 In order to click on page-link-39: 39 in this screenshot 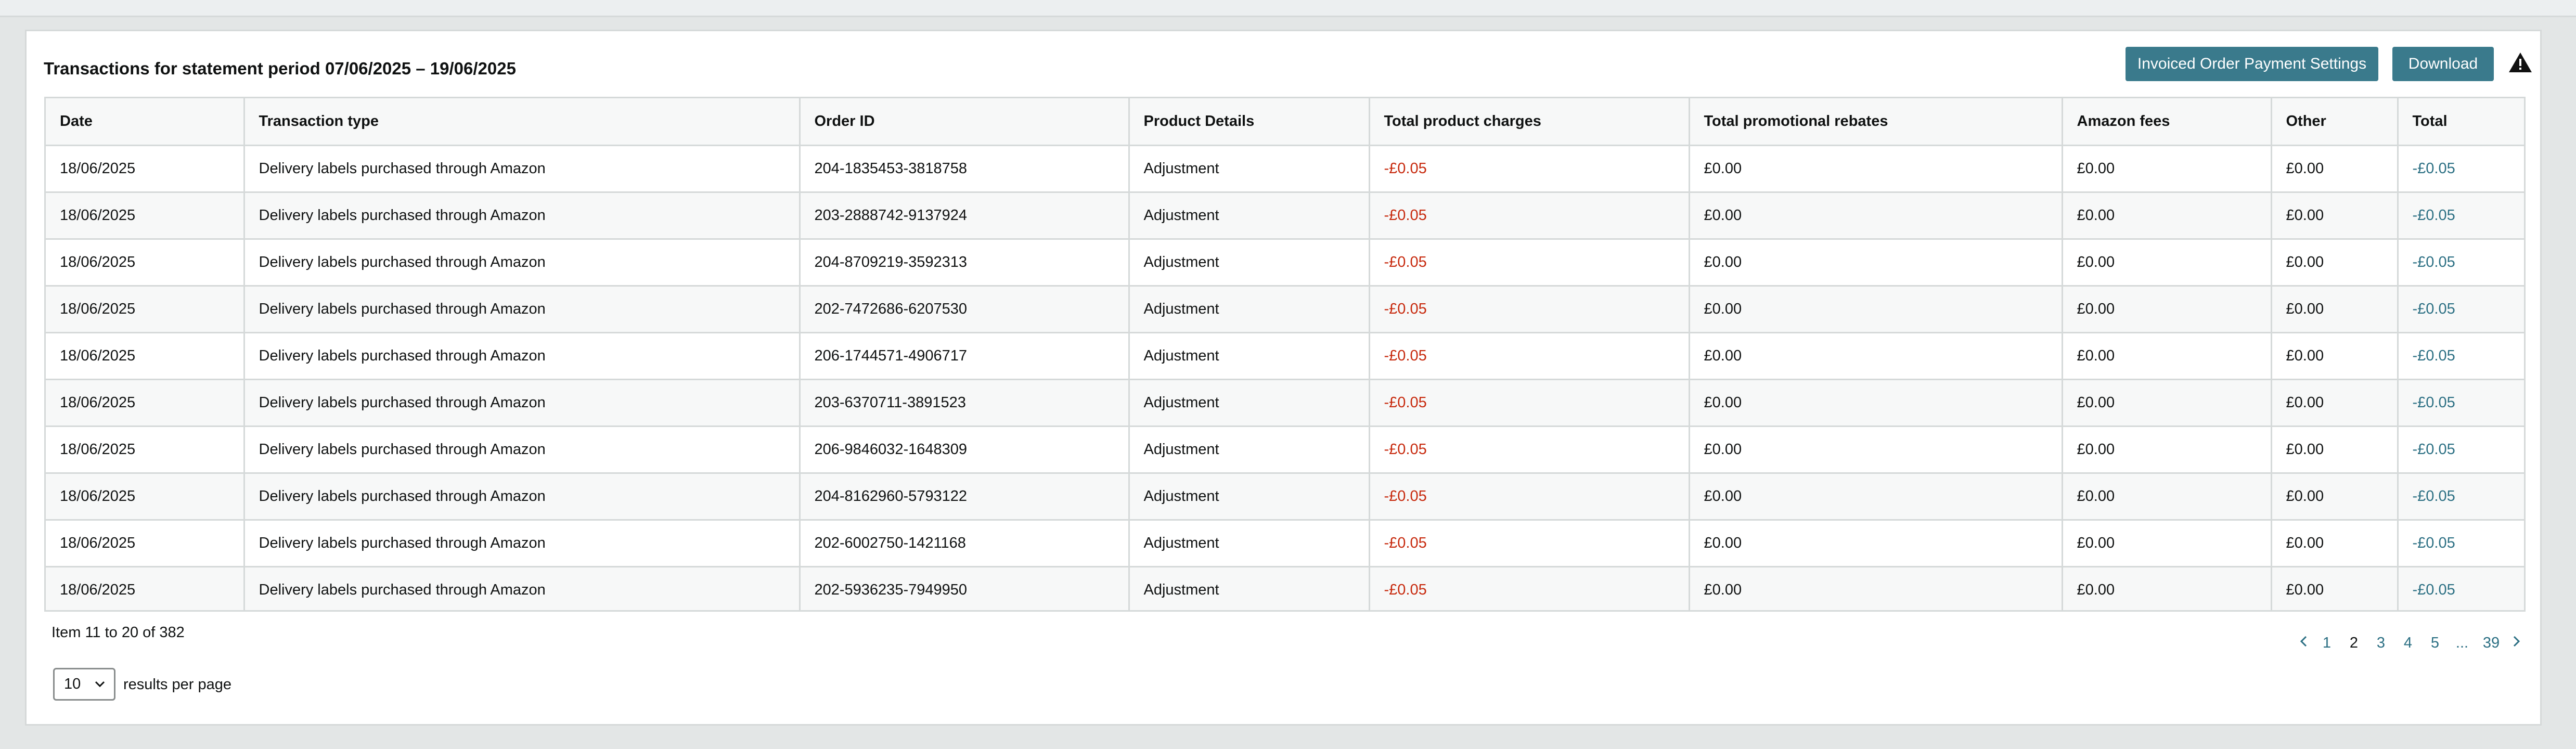, I will do `click(2491, 644)`.